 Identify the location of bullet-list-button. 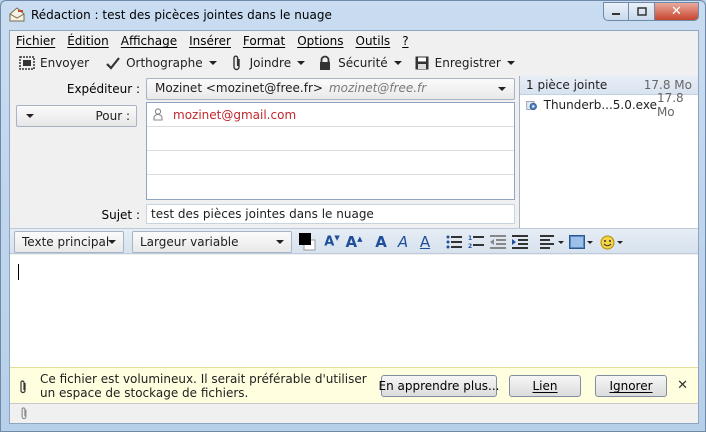
(454, 242).